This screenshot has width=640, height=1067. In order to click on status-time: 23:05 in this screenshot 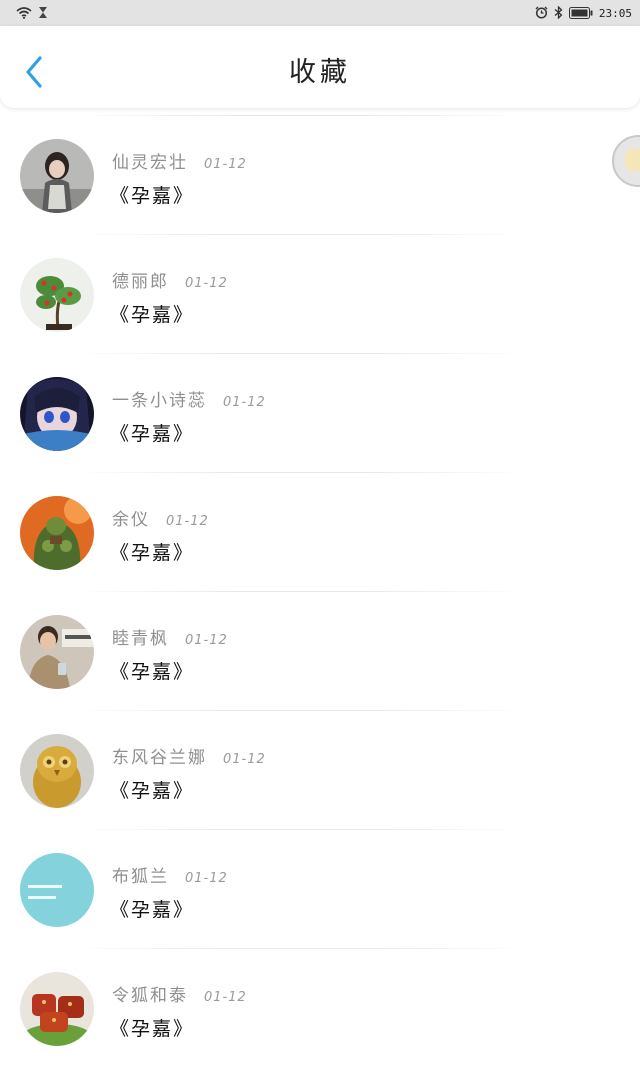, I will do `click(615, 13)`.